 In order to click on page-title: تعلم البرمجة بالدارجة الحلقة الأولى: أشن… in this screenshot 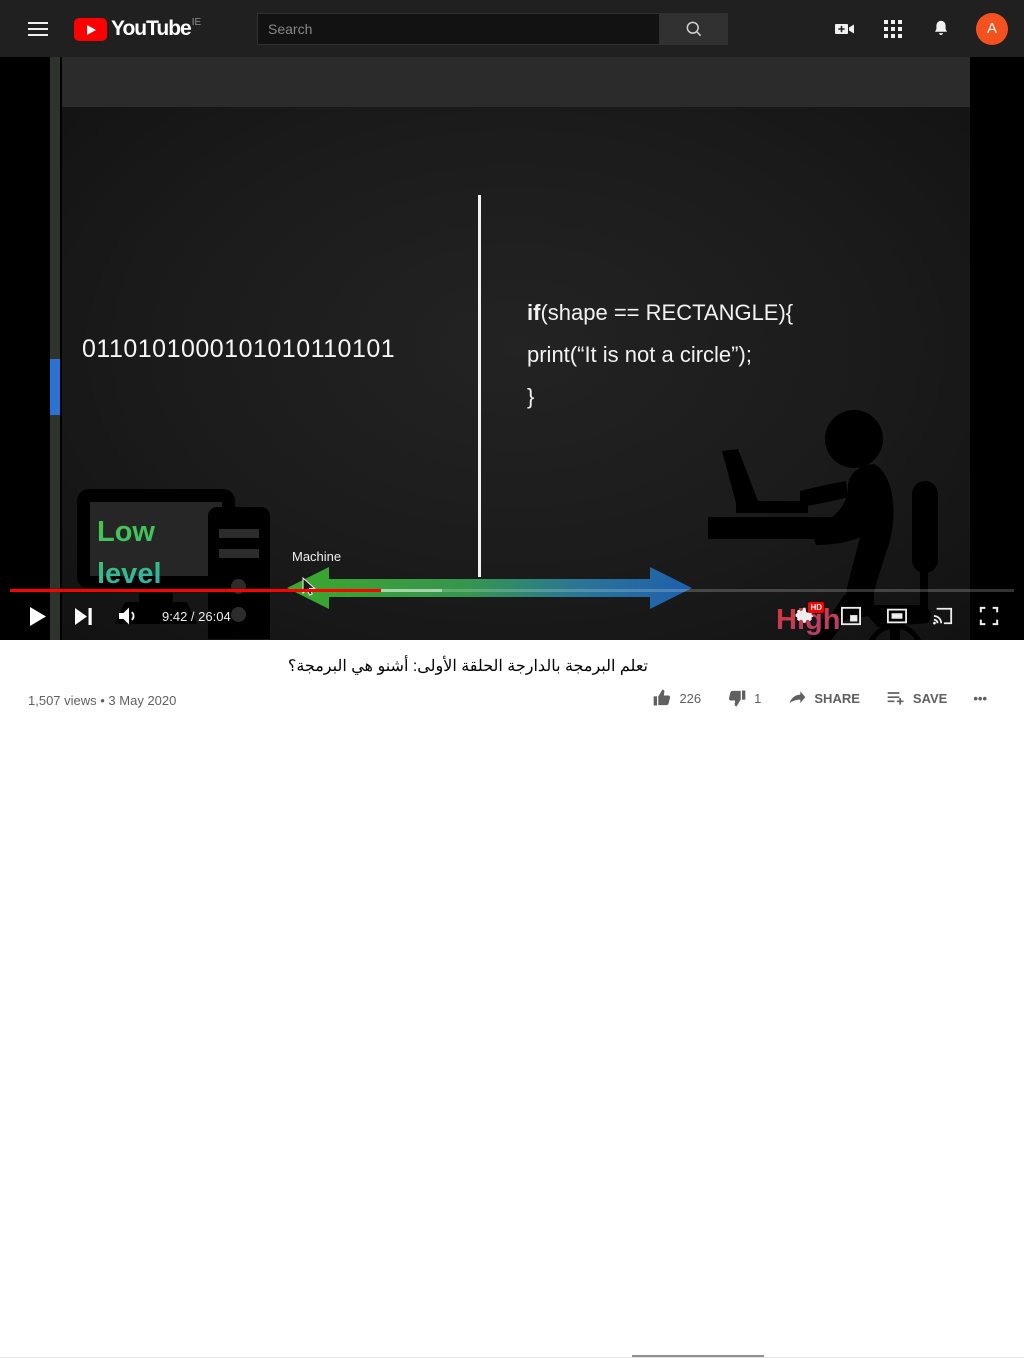, I will do `click(467, 666)`.